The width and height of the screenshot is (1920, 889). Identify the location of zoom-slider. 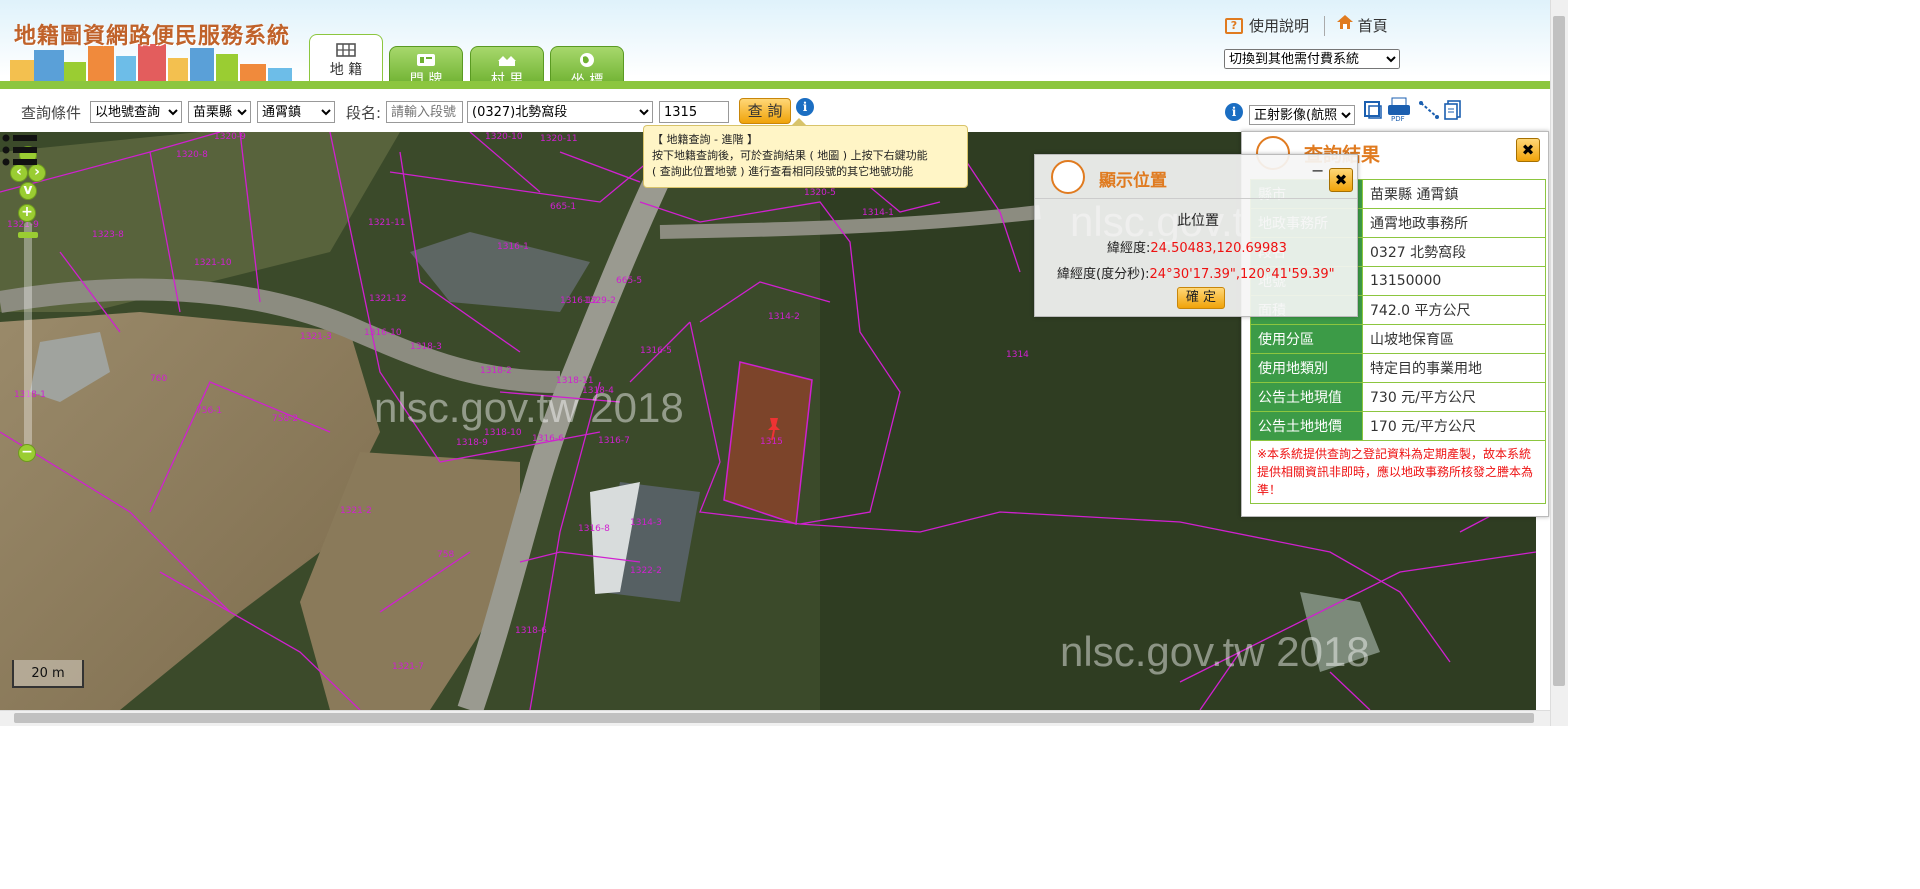
(28, 334).